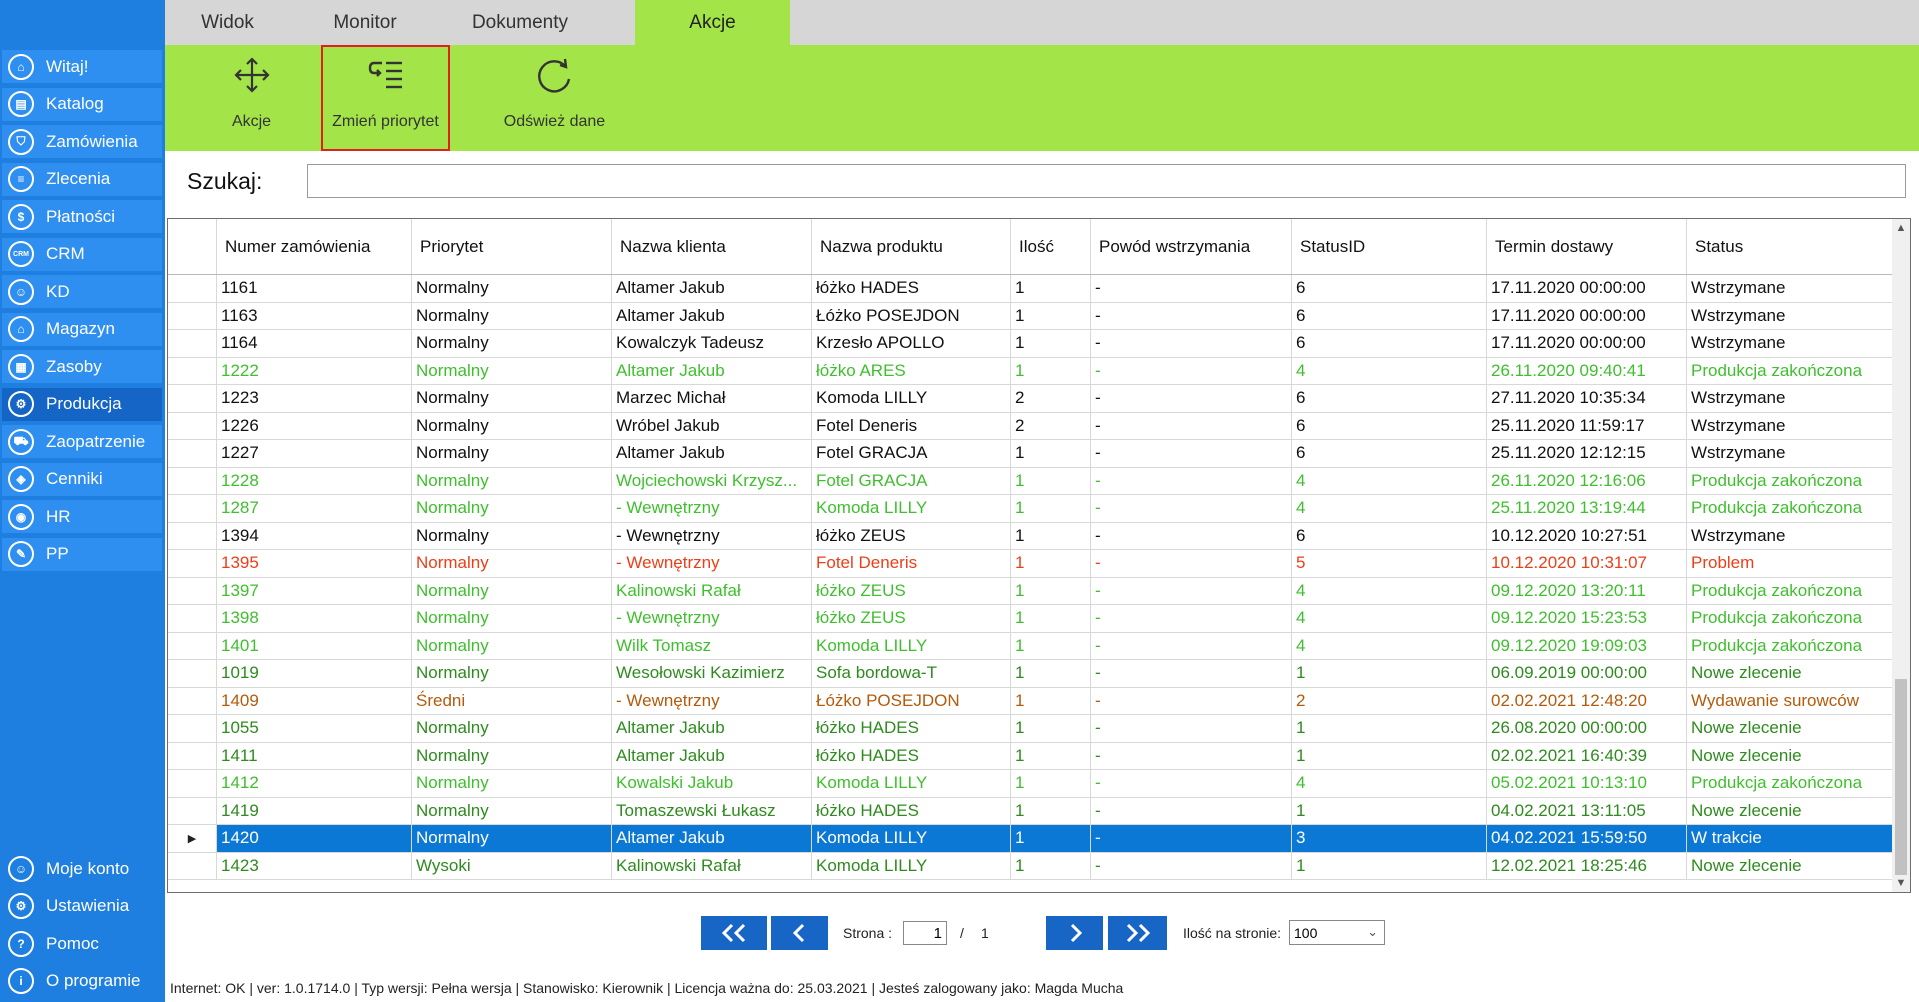 The width and height of the screenshot is (1919, 1002). I want to click on table-cell: 26.11.2020 09:40:41, so click(1586, 371).